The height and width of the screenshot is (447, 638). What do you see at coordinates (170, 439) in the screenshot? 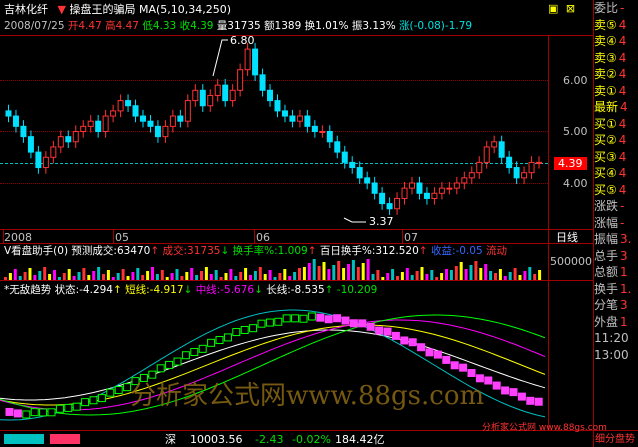
I see `index-name: 深` at bounding box center [170, 439].